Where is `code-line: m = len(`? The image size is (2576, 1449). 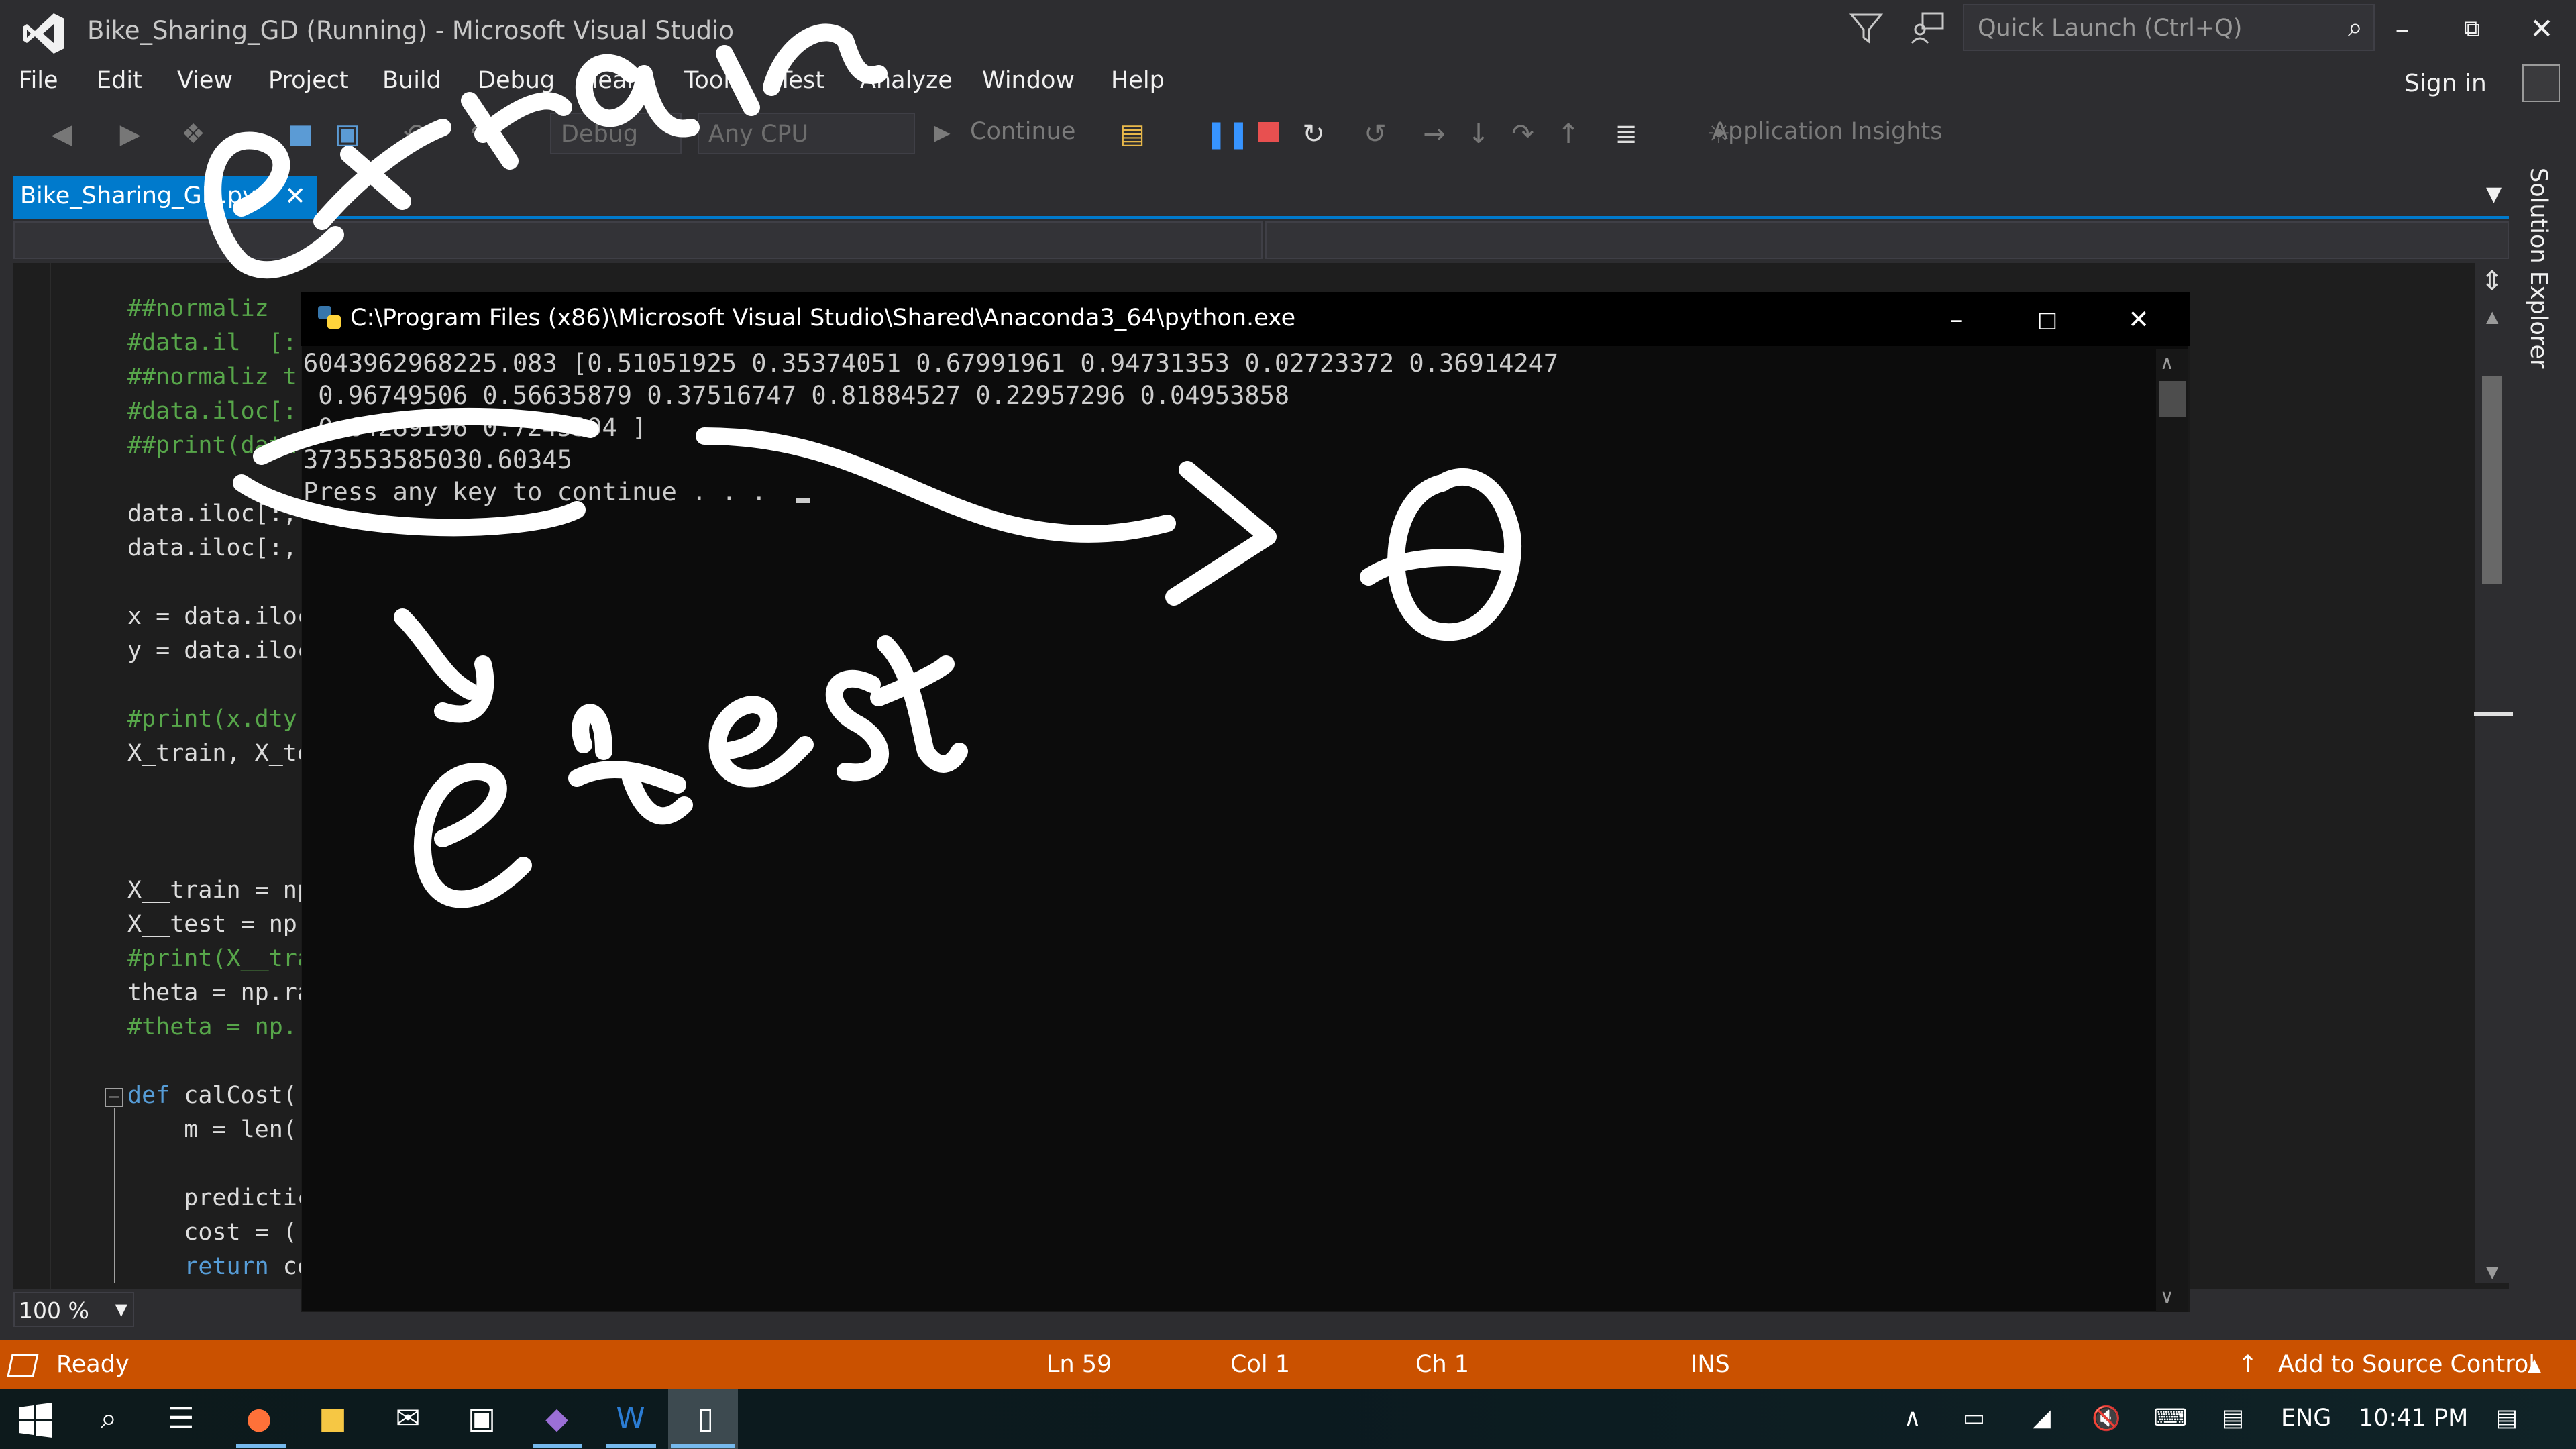 code-line: m = len( is located at coordinates (212, 1129).